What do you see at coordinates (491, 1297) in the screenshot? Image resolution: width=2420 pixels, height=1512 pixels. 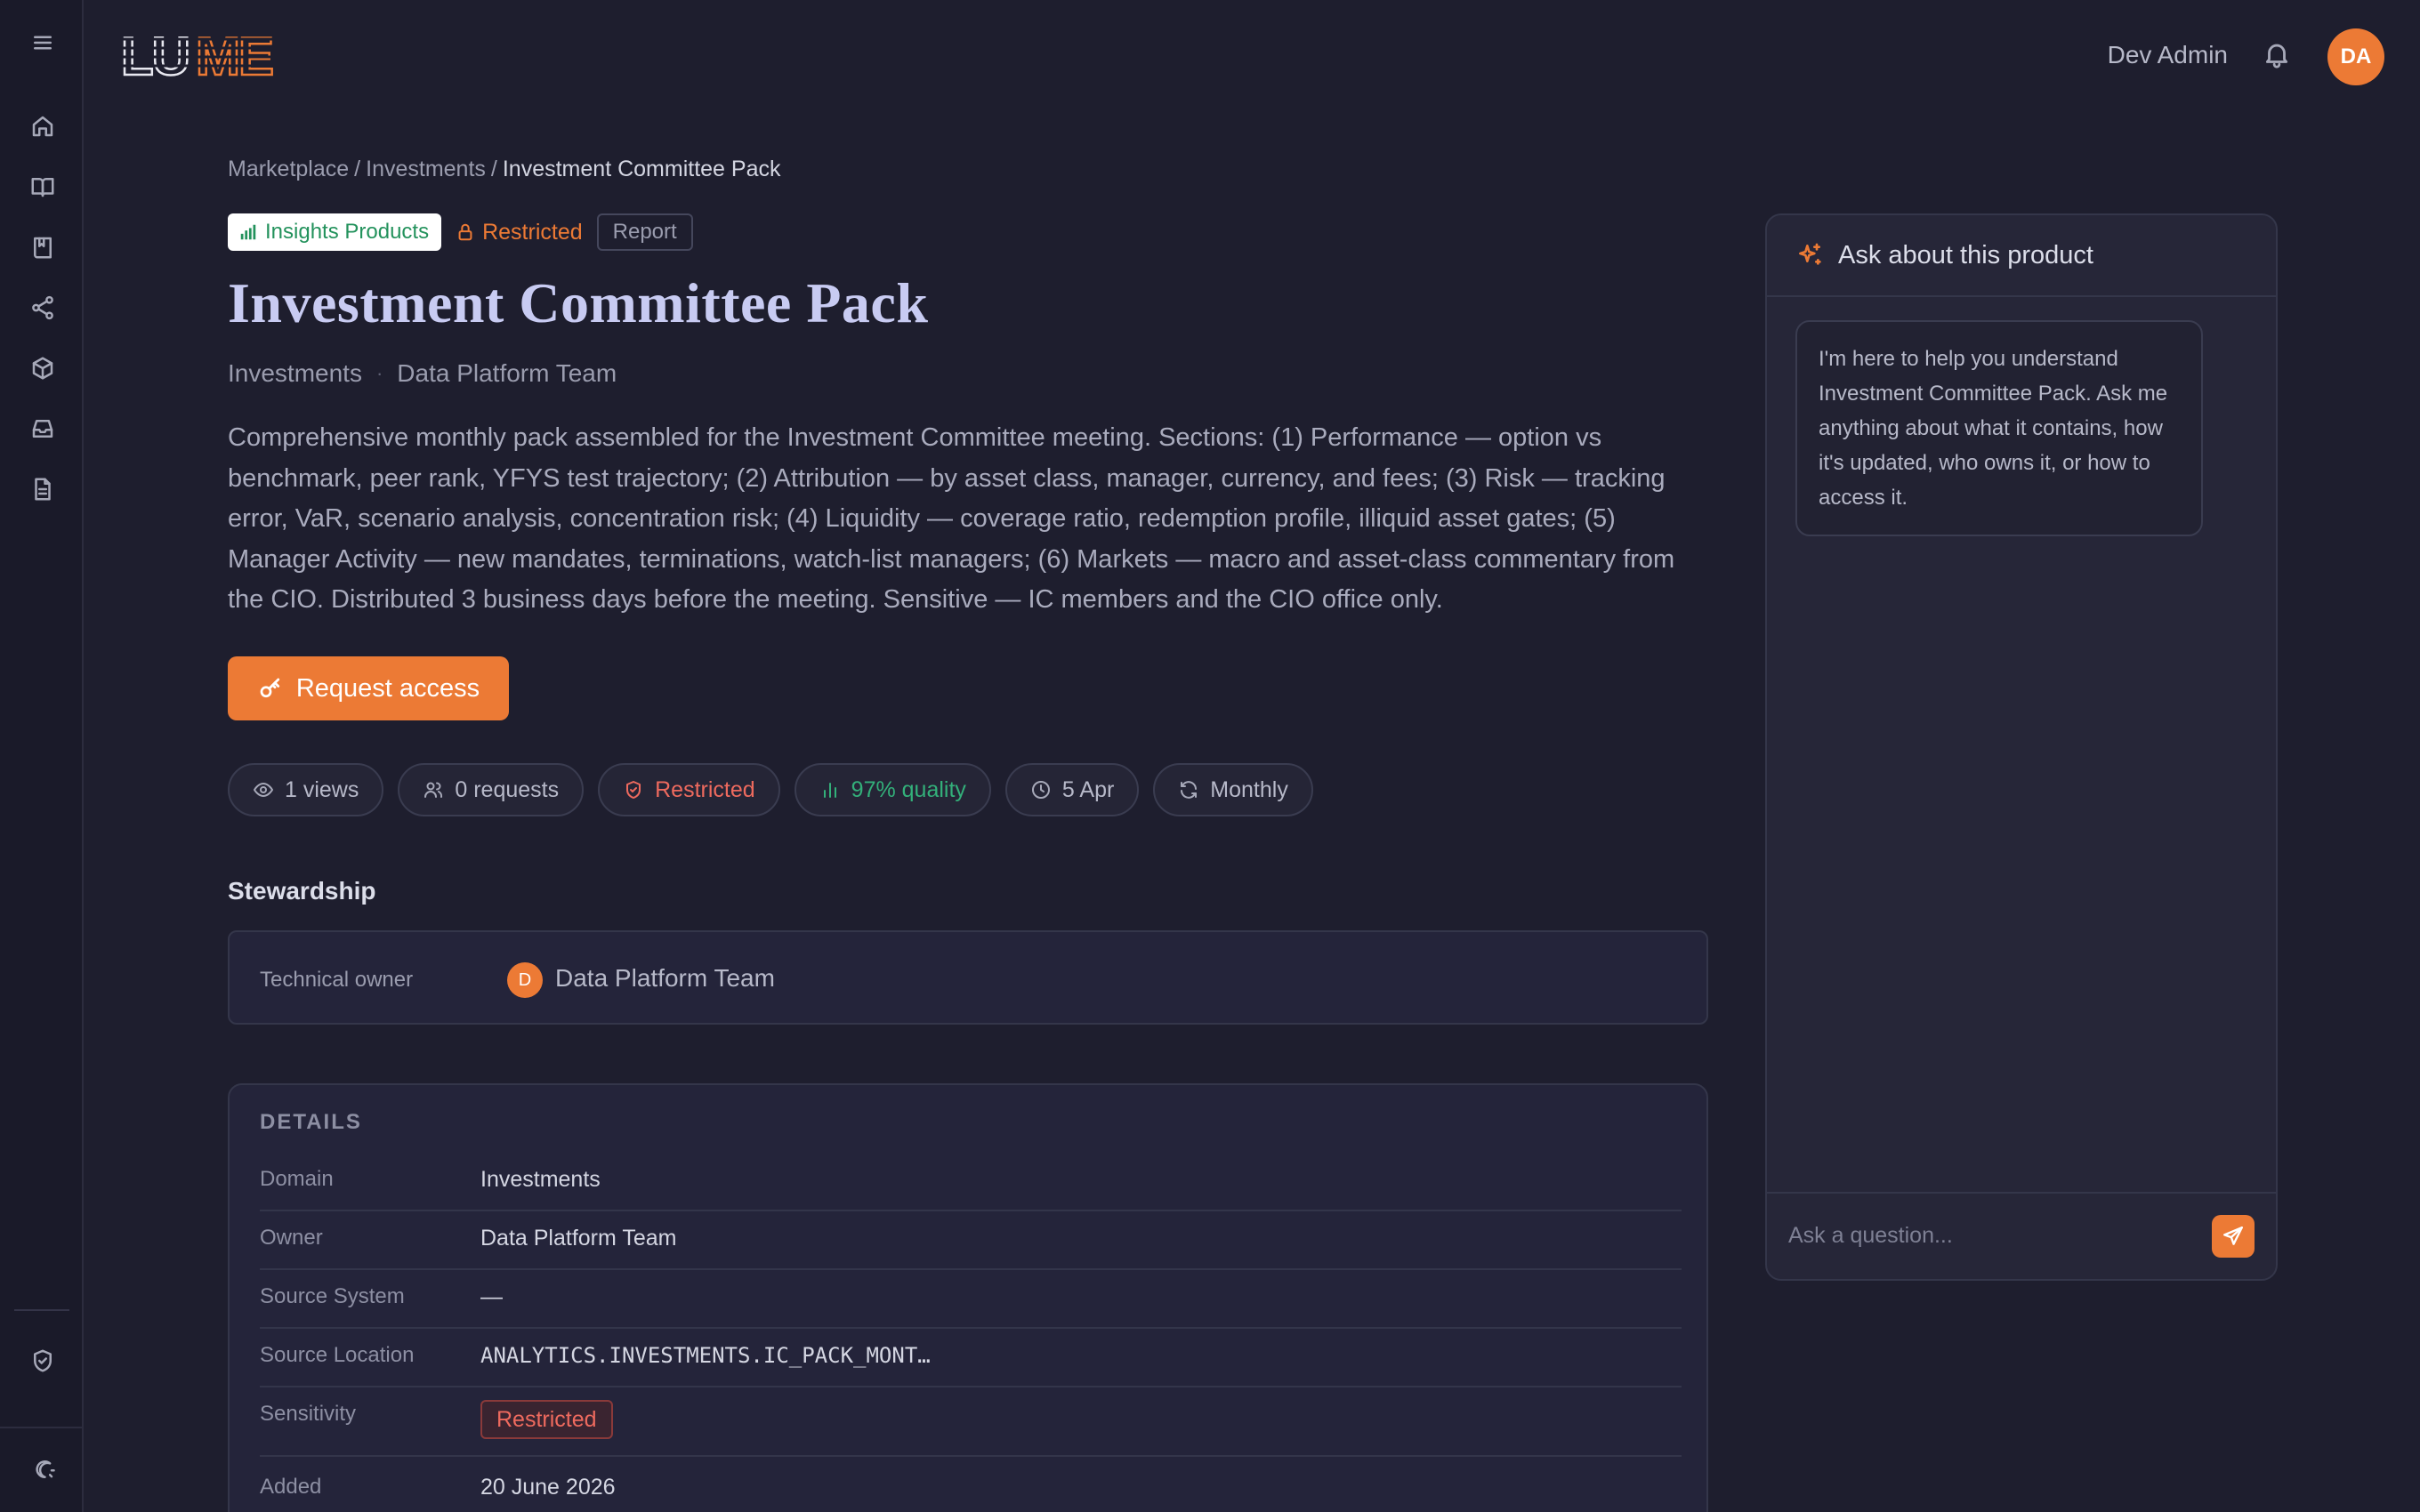 I see `detail-value: —` at bounding box center [491, 1297].